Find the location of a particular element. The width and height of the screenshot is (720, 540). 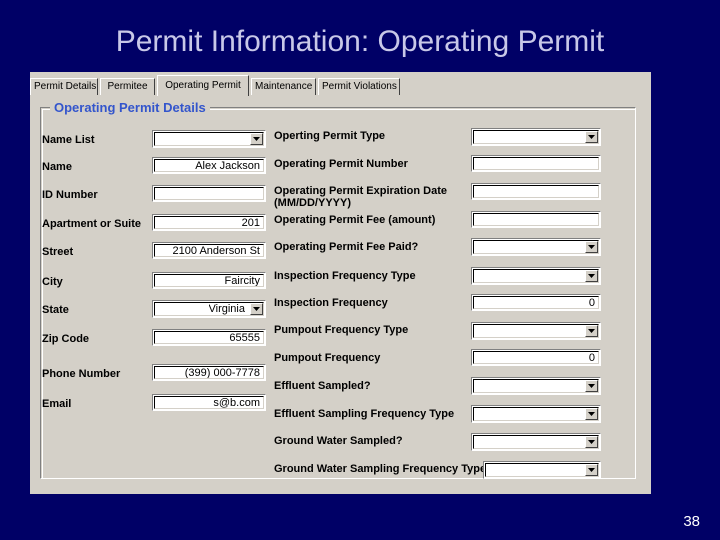

input-id-number is located at coordinates (209, 193).